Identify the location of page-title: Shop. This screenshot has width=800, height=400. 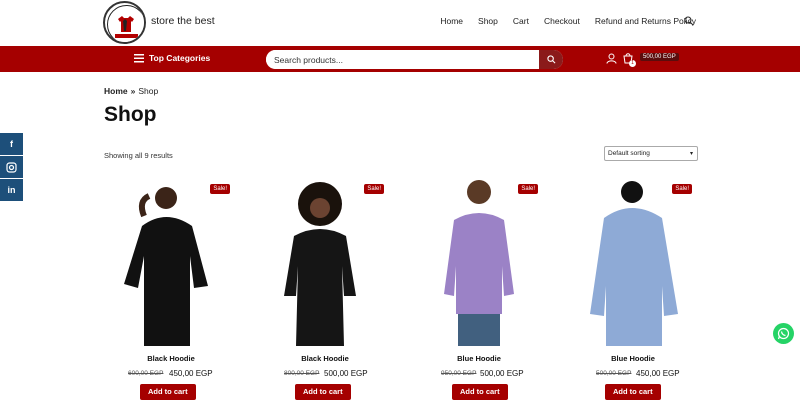
(130, 114).